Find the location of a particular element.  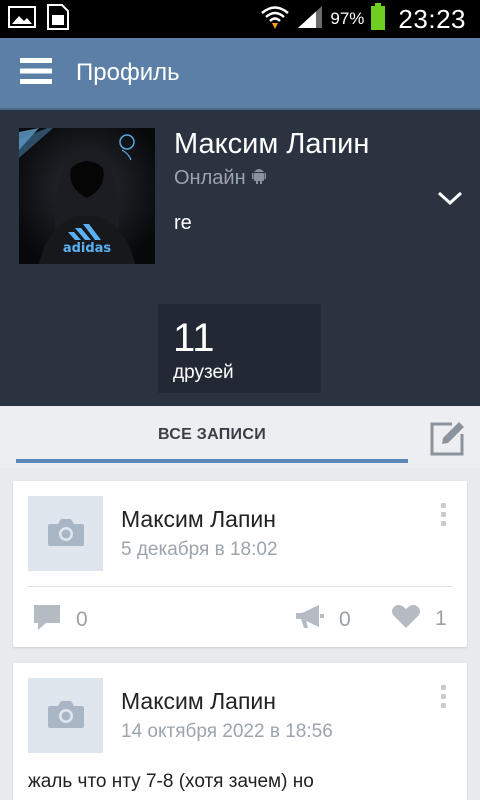

battery-percent: 97% is located at coordinates (347, 18).